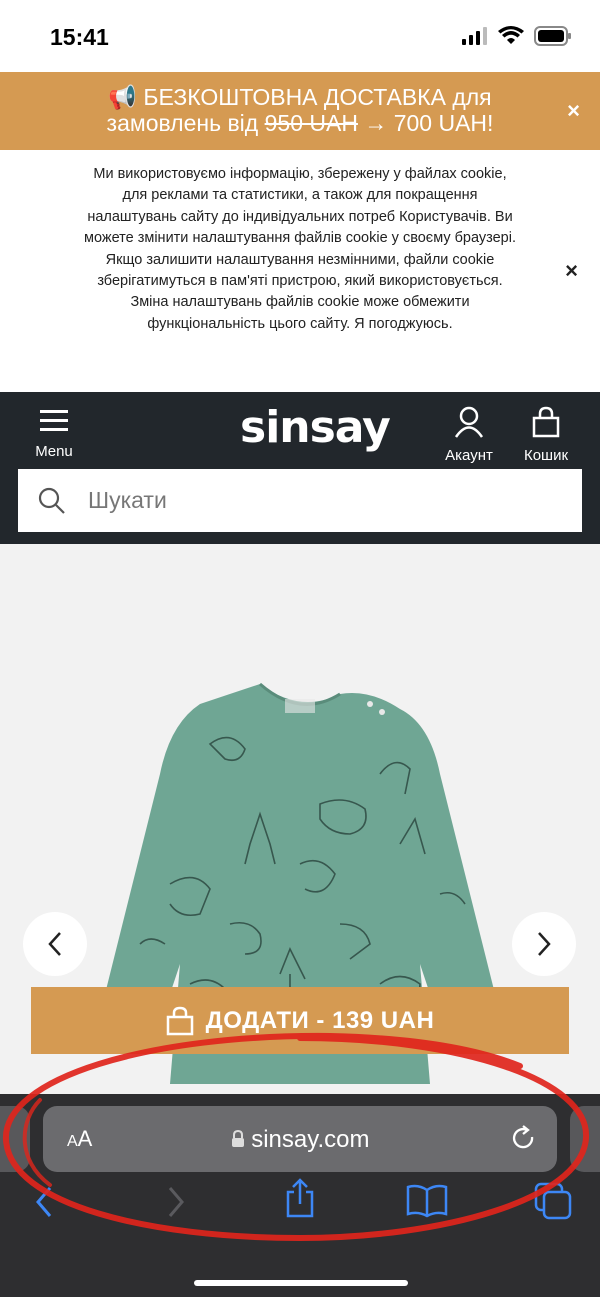 This screenshot has width=600, height=1297. What do you see at coordinates (310, 1139) in the screenshot?
I see `url-text: sinsay.com` at bounding box center [310, 1139].